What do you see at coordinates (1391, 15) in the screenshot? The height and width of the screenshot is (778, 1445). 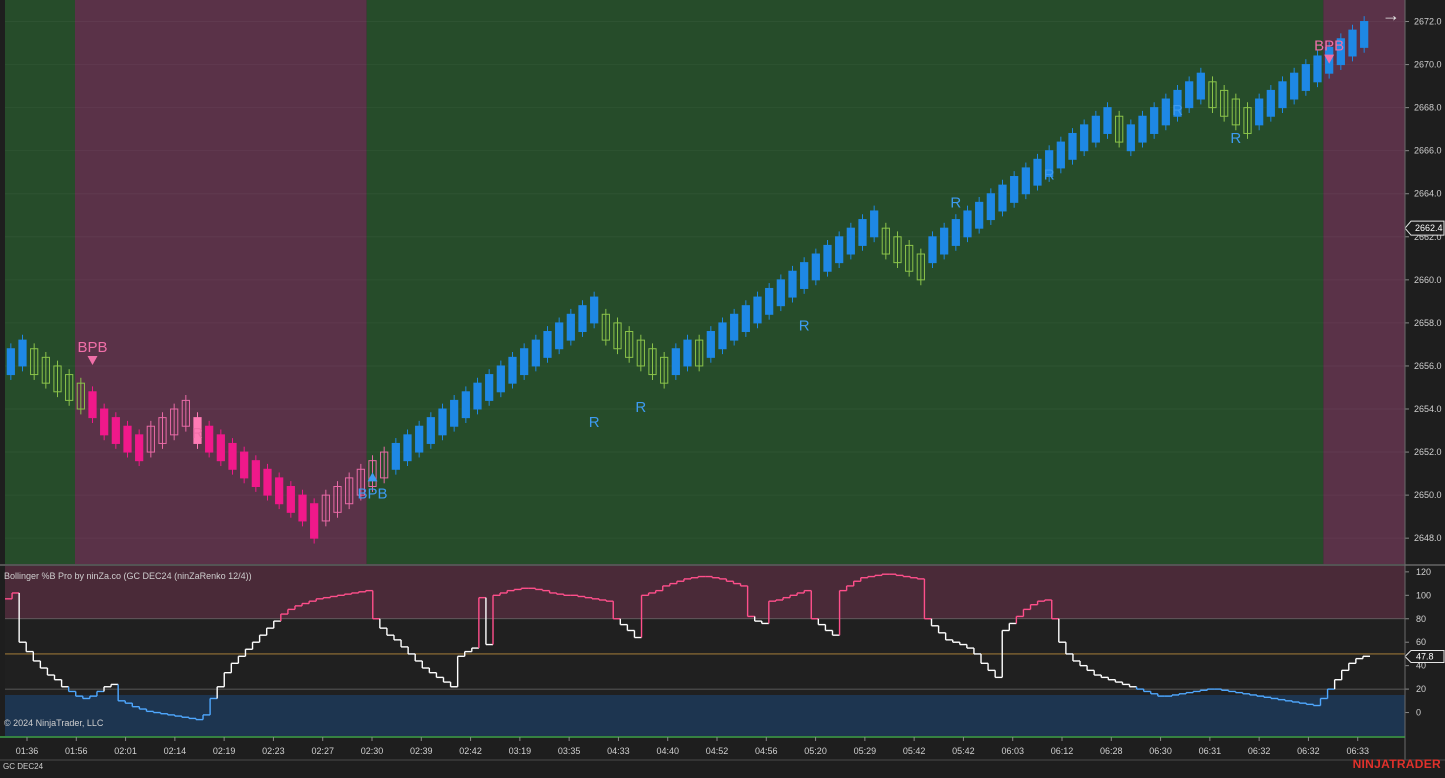 I see `arrow-right-icon: →` at bounding box center [1391, 15].